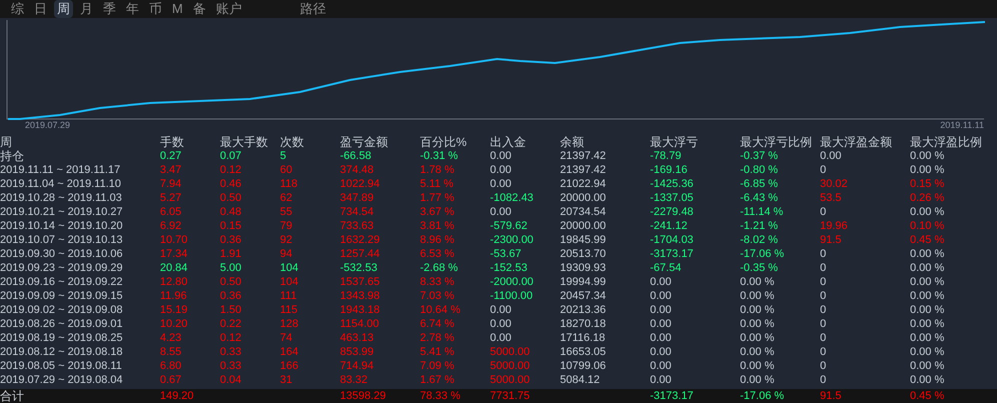 This screenshot has width=997, height=403. I want to click on table-cell-text: -1337.05, so click(672, 198).